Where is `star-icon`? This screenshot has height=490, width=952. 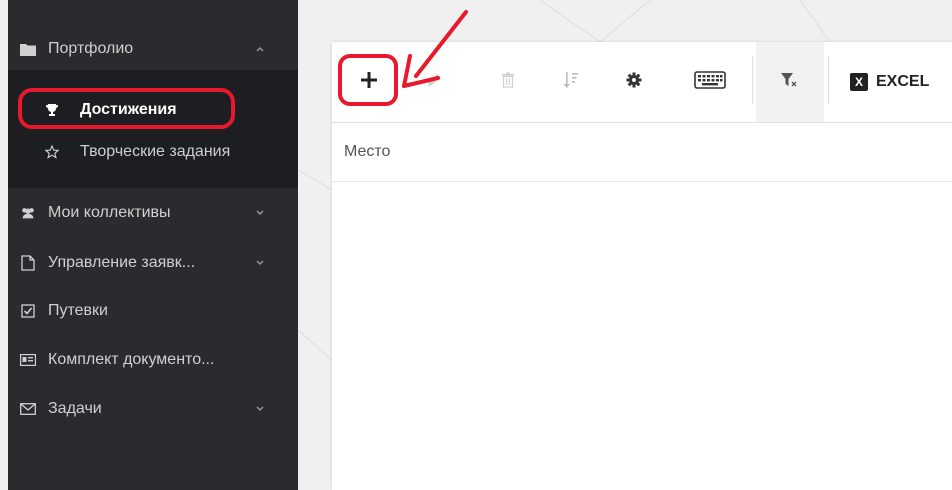 star-icon is located at coordinates (52, 152).